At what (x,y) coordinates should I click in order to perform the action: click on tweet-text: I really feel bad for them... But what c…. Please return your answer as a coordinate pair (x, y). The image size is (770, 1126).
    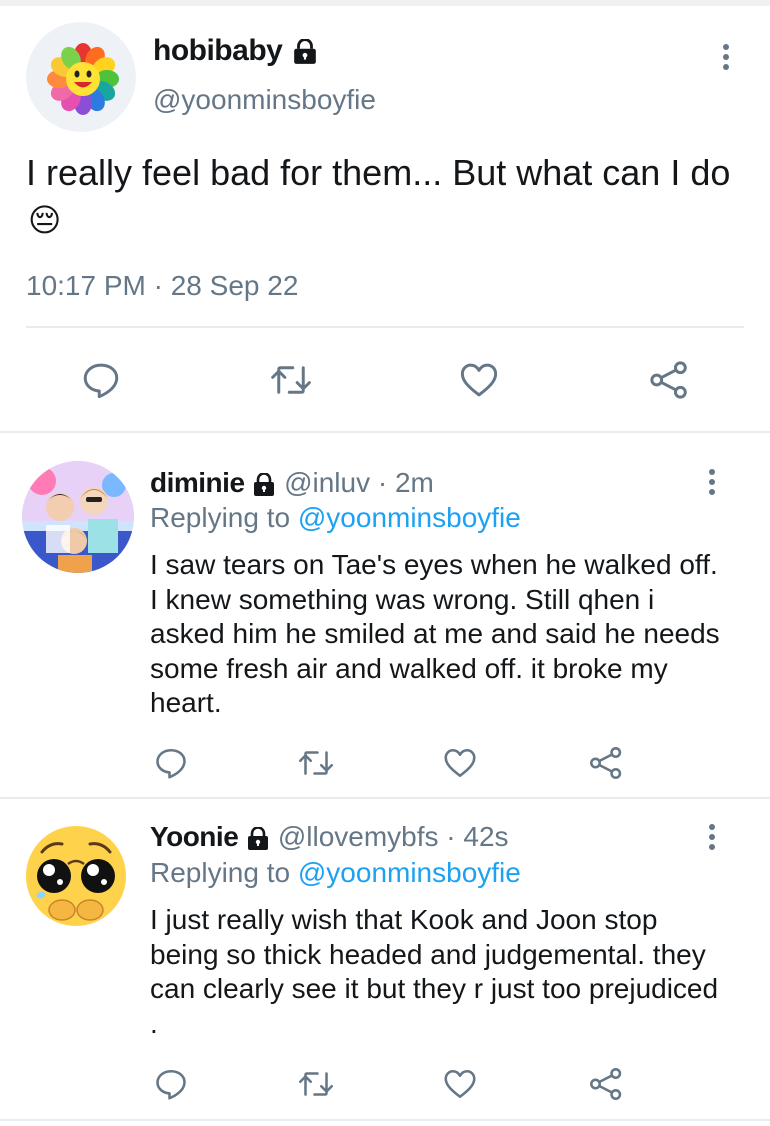
    Looking at the image, I should click on (386, 196).